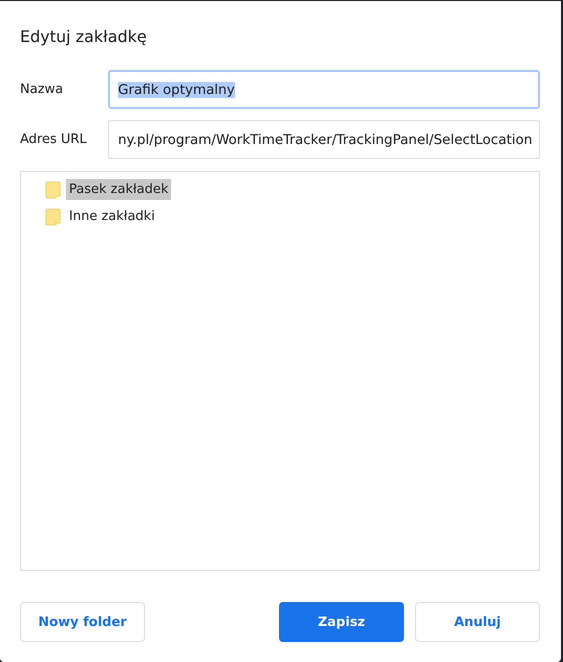  Describe the element at coordinates (119, 189) in the screenshot. I see `folder-item: Pasek zakładek` at that location.